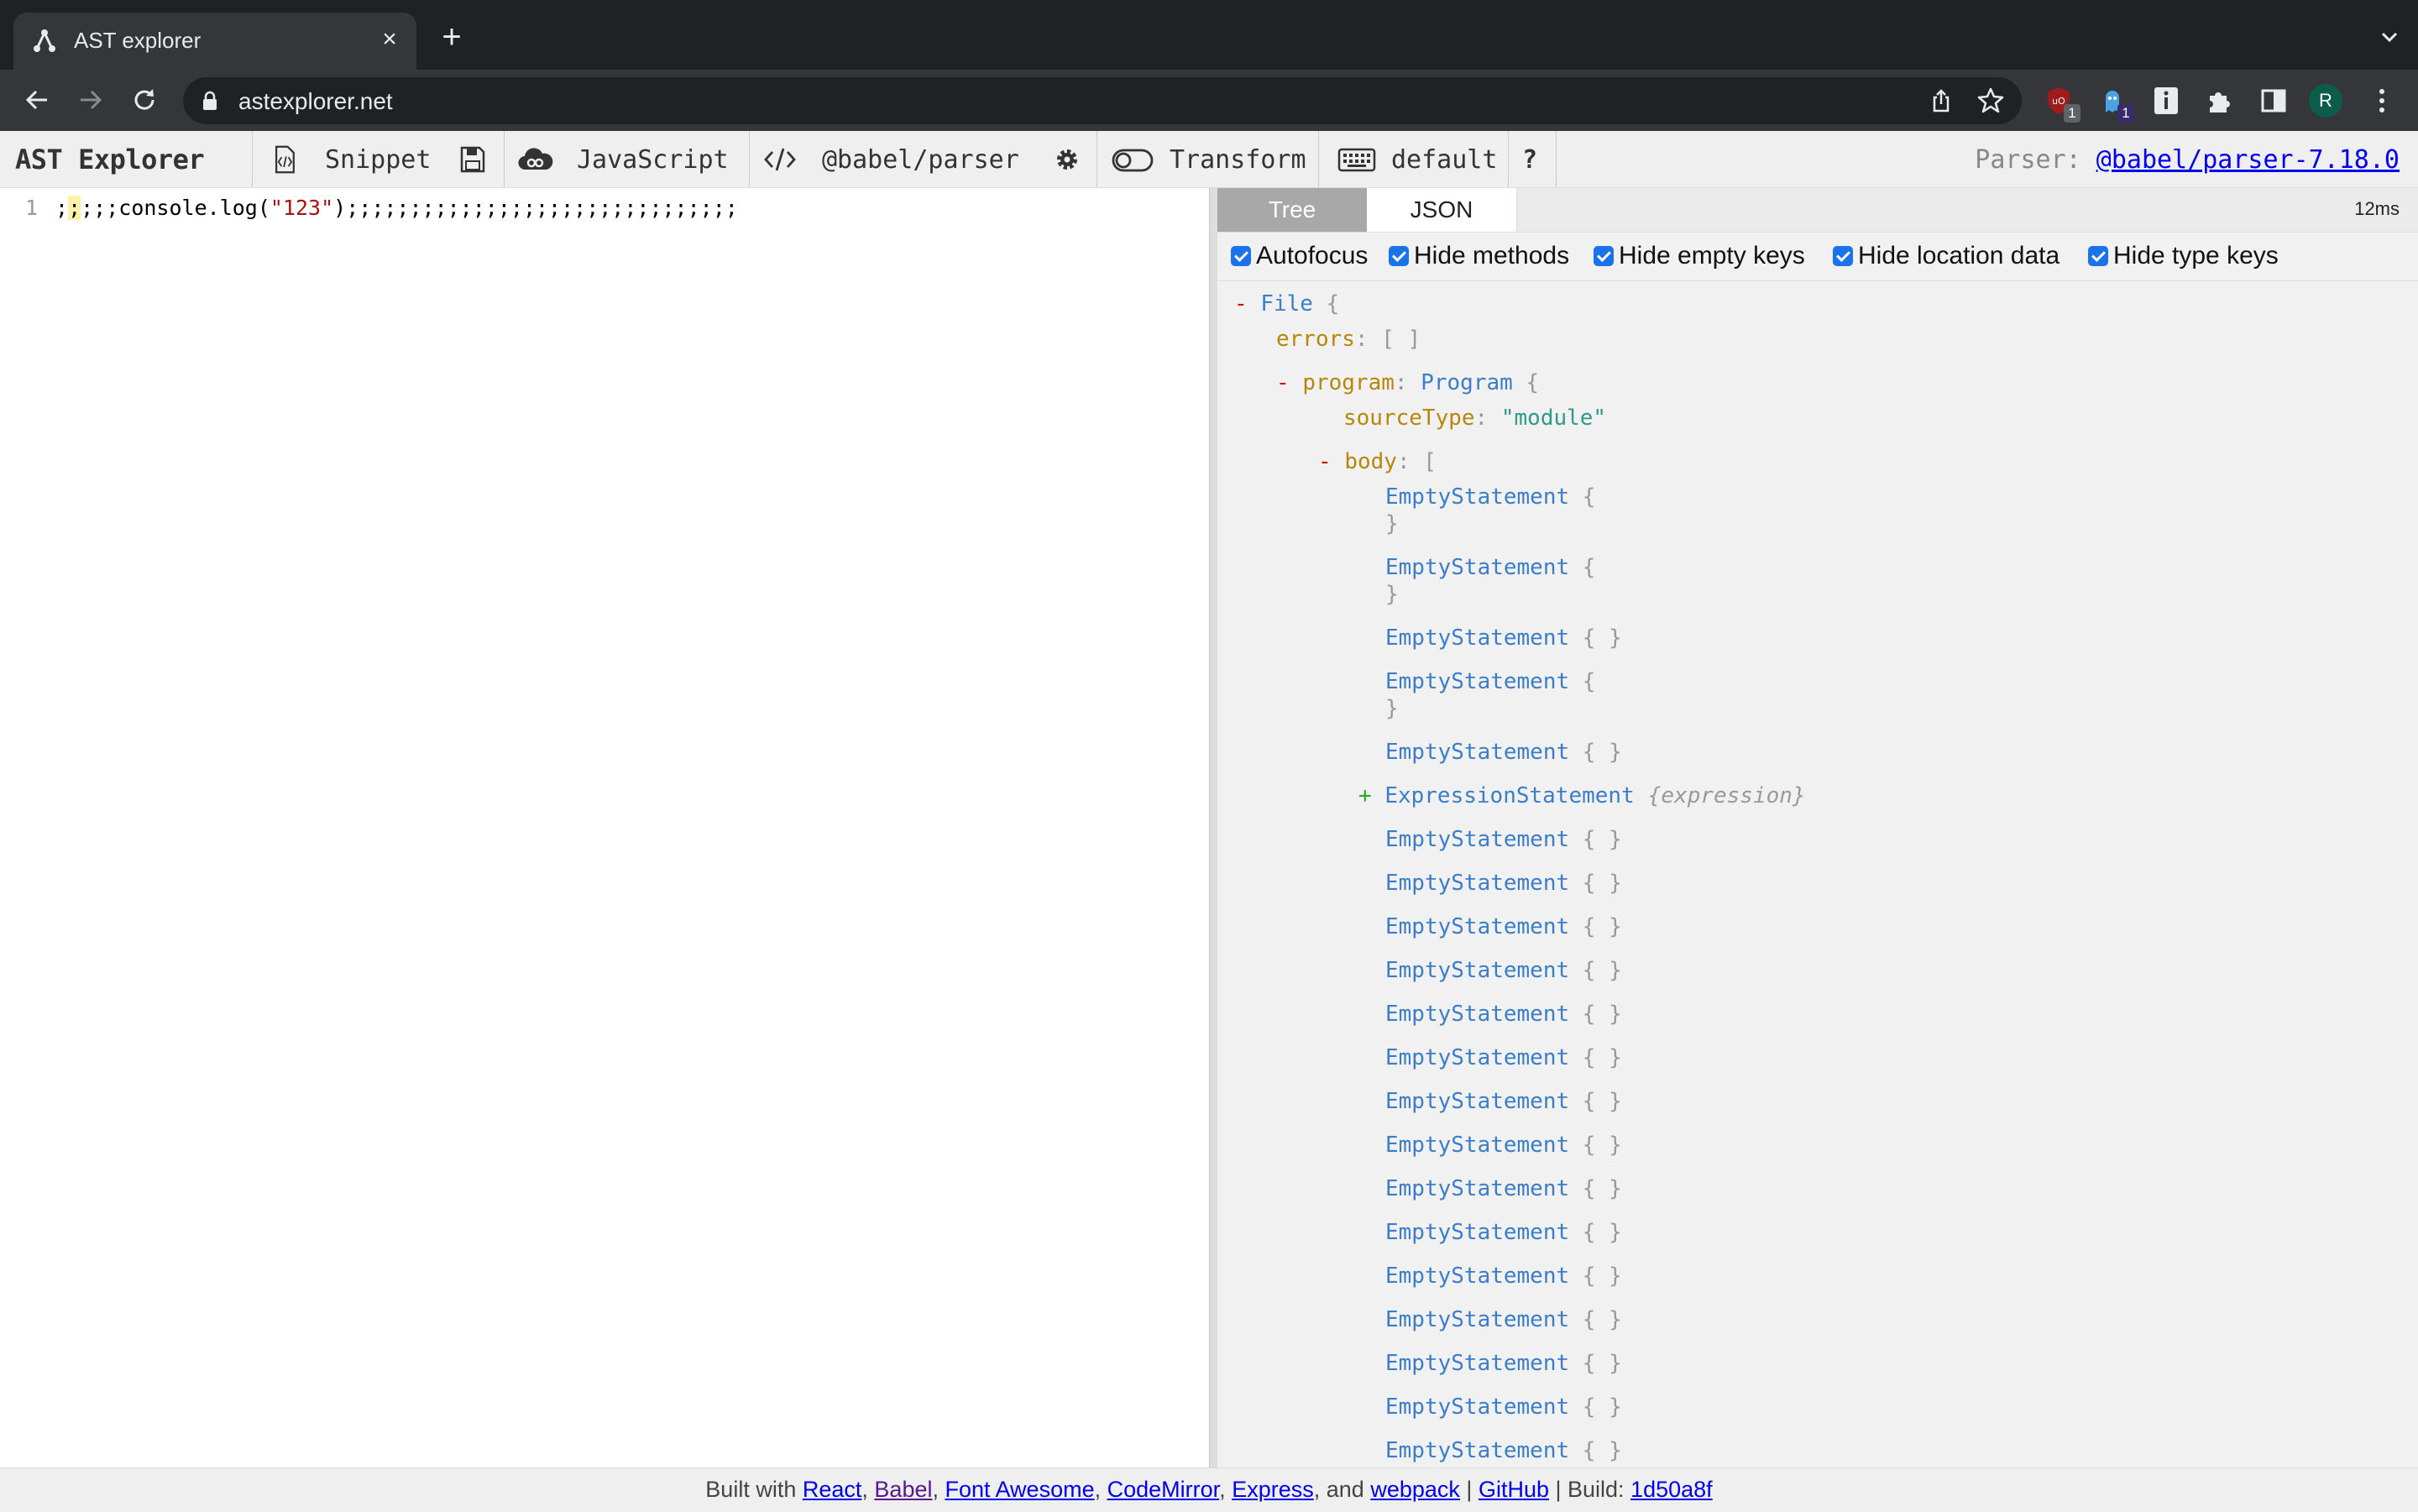 The height and width of the screenshot is (1512, 2418). I want to click on reload-icon, so click(144, 100).